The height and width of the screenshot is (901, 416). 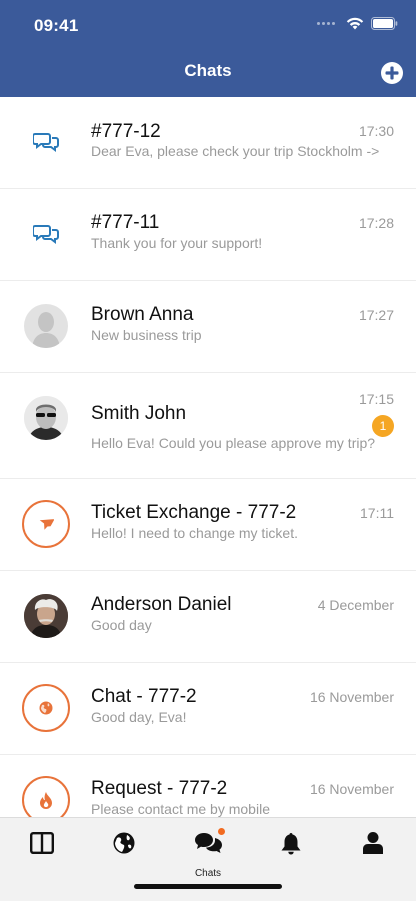 I want to click on tab-dashboard, so click(x=42, y=847).